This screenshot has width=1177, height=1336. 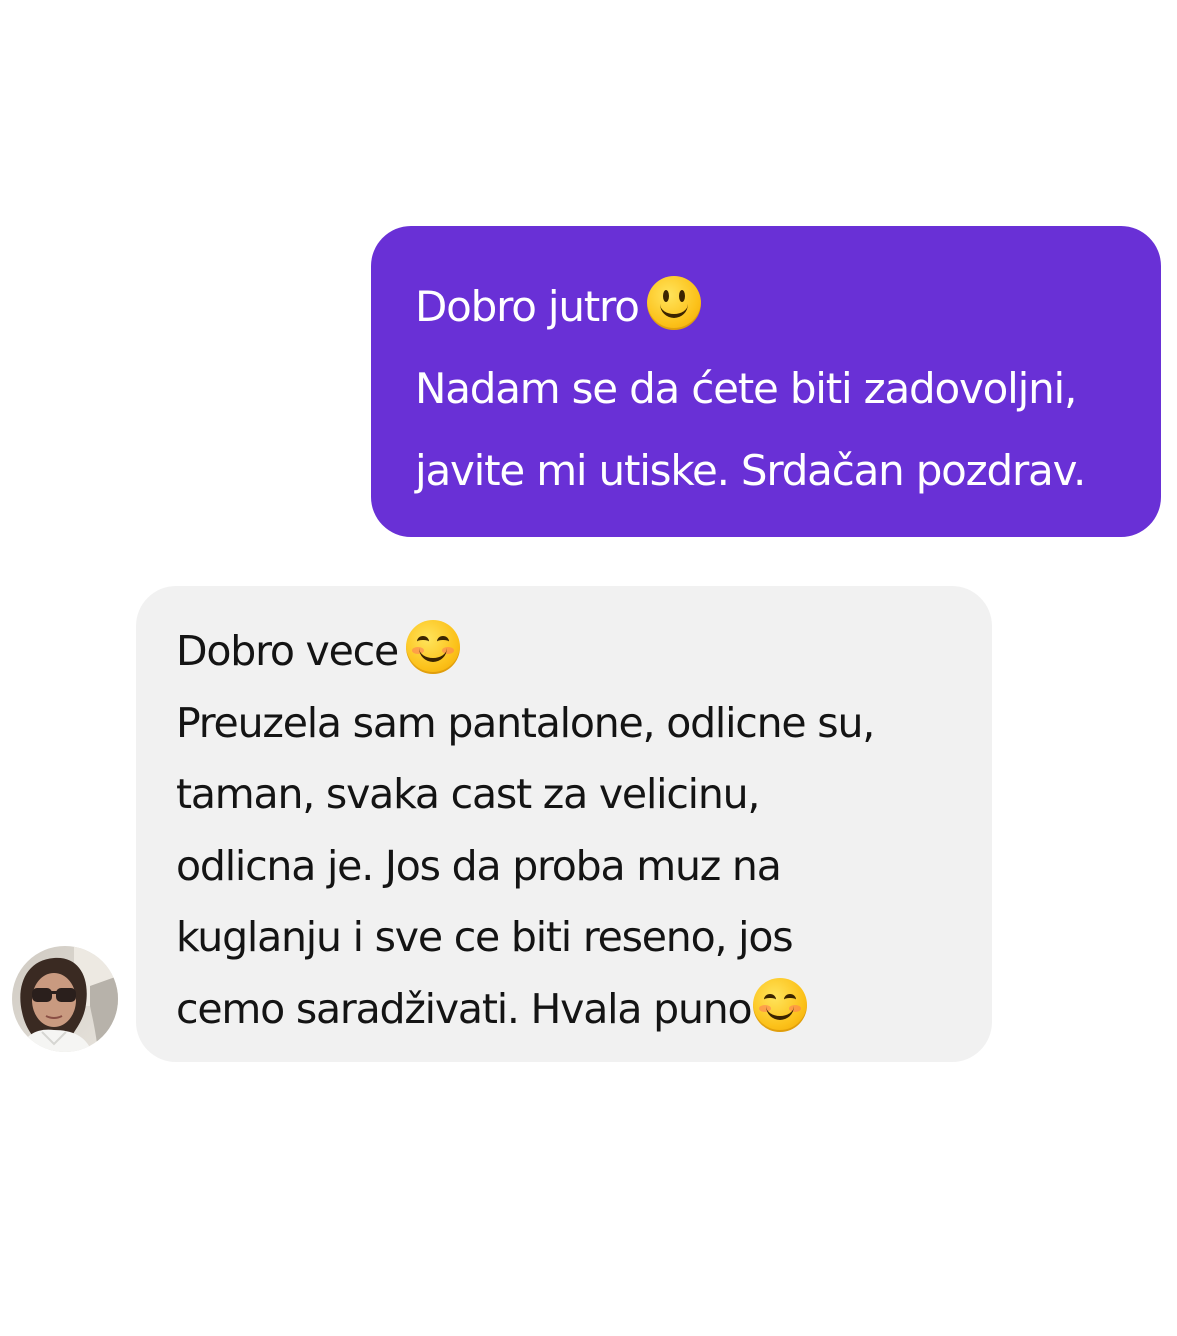 I want to click on message-line: cemo saradživati. Hvala puno, so click(x=574, y=1010).